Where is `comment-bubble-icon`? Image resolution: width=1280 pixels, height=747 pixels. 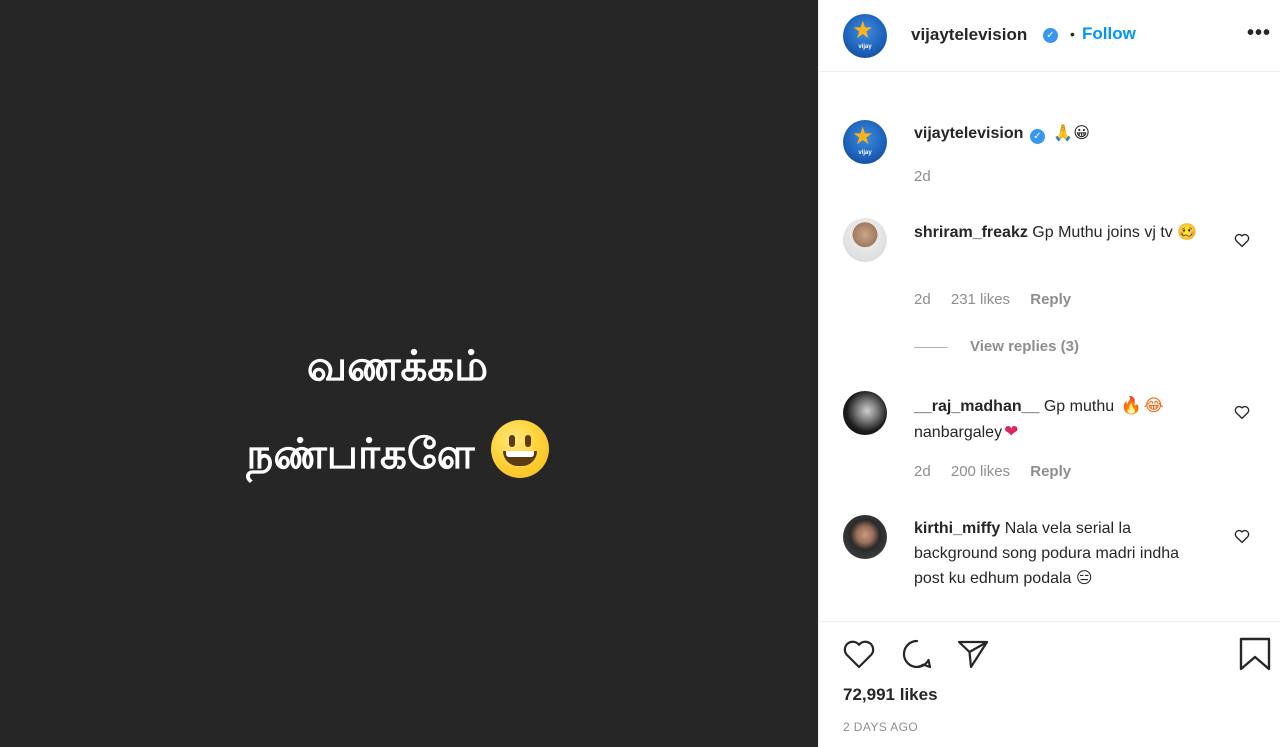
comment-bubble-icon is located at coordinates (917, 654).